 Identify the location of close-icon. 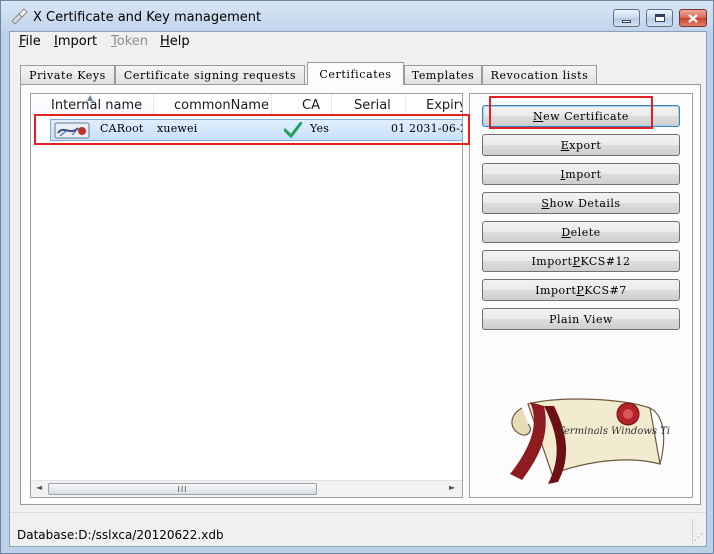
(693, 18).